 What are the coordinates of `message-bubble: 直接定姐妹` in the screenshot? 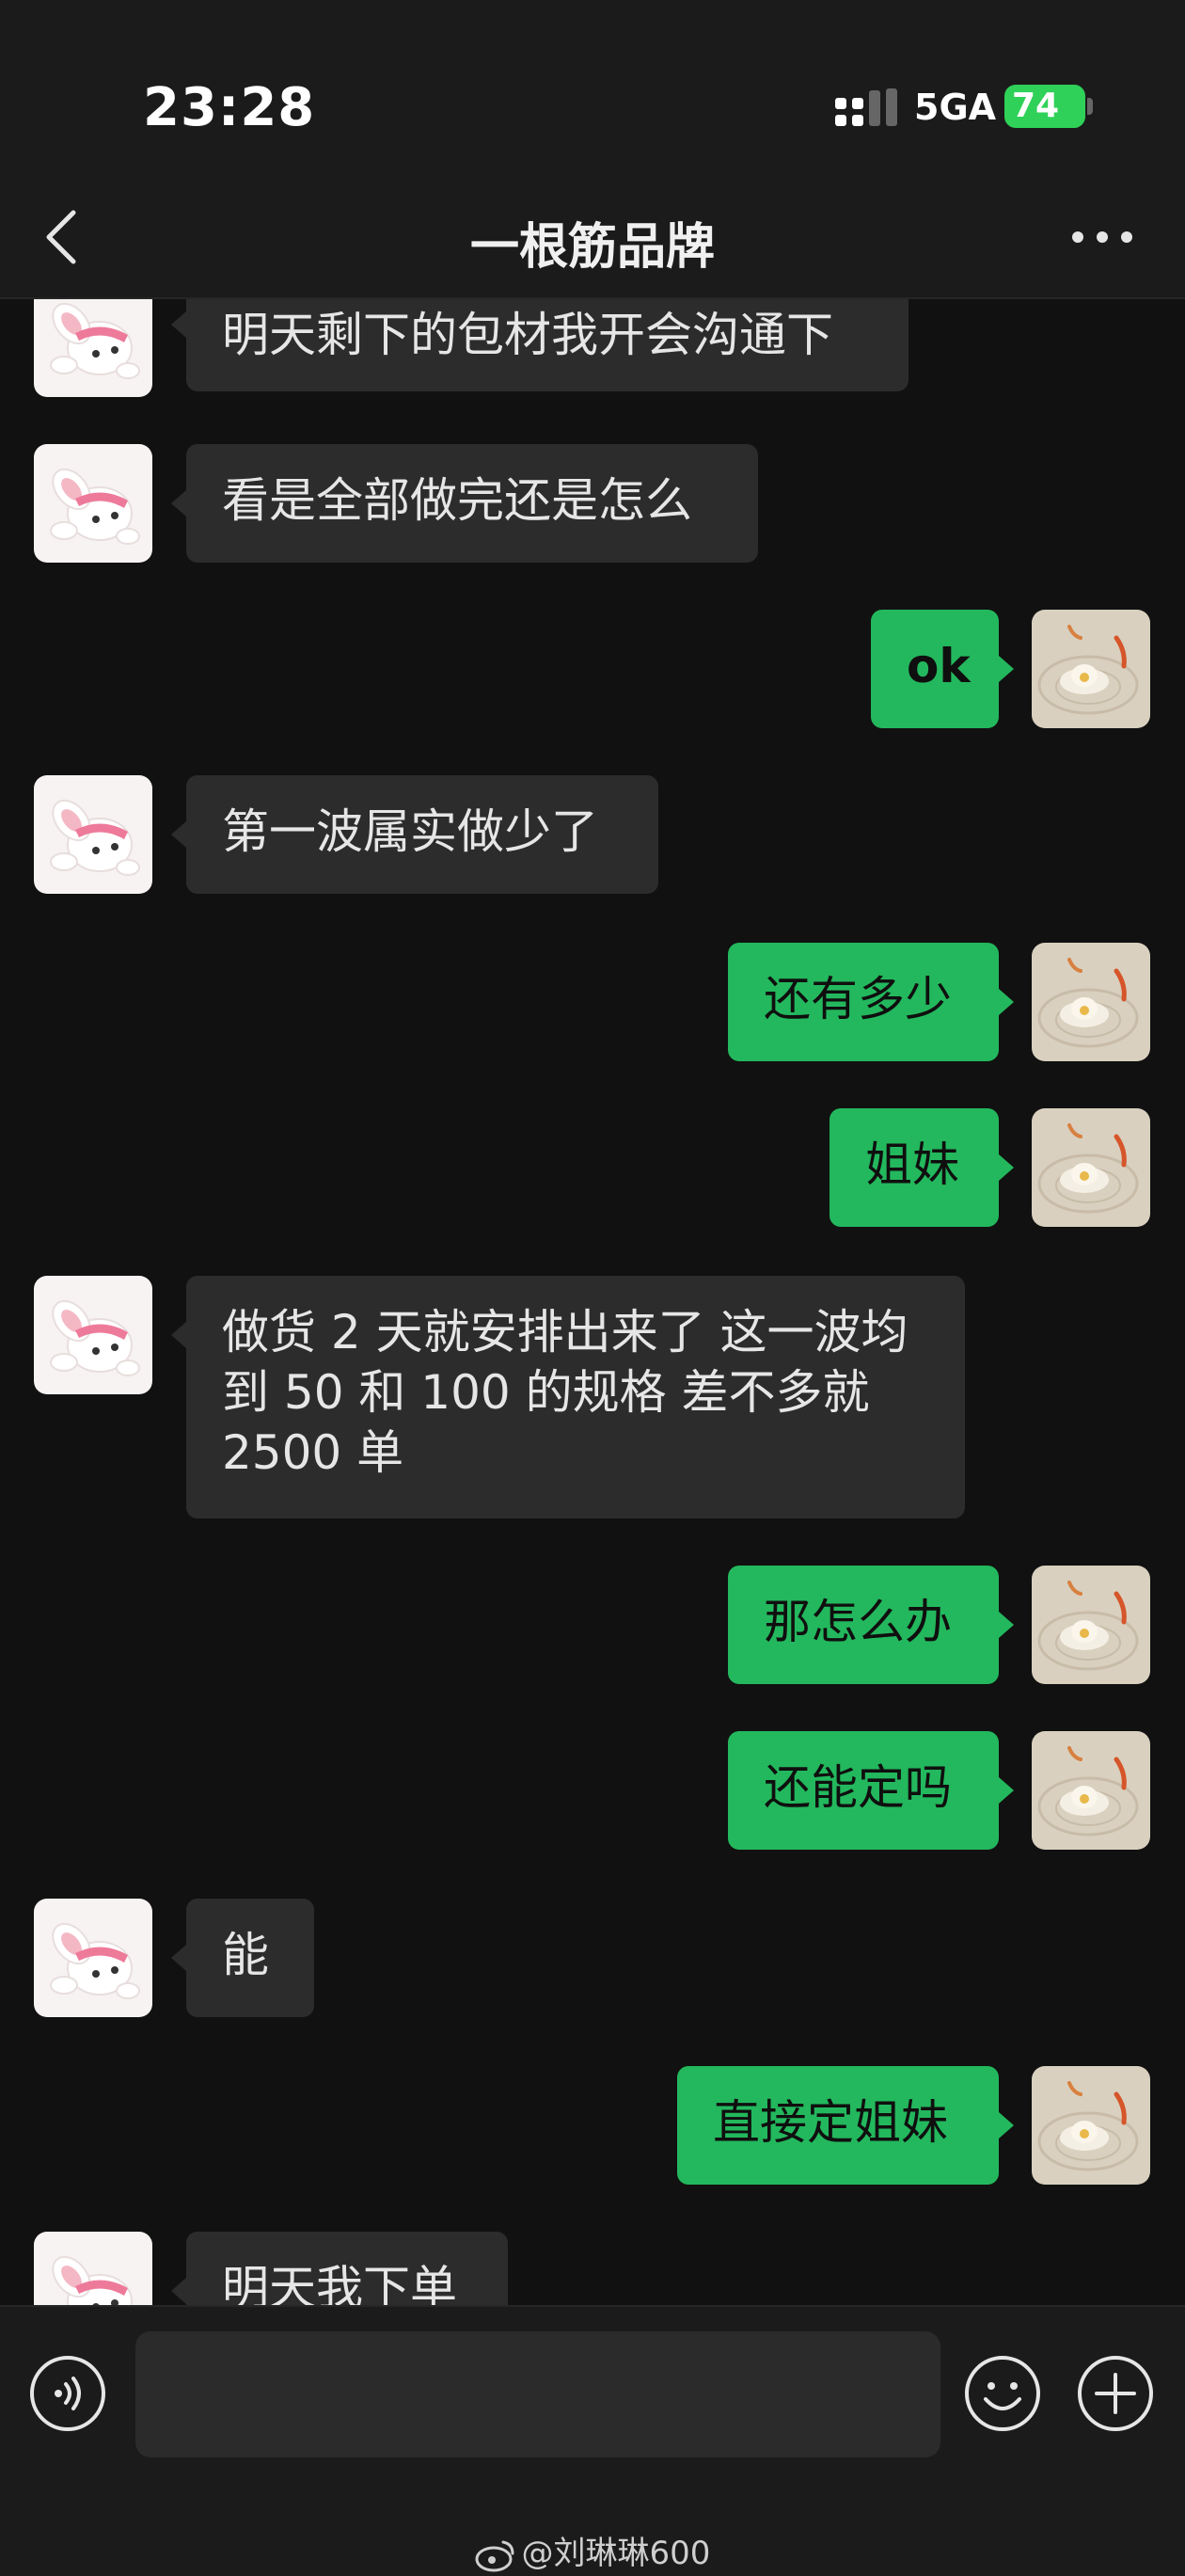 It's located at (838, 2125).